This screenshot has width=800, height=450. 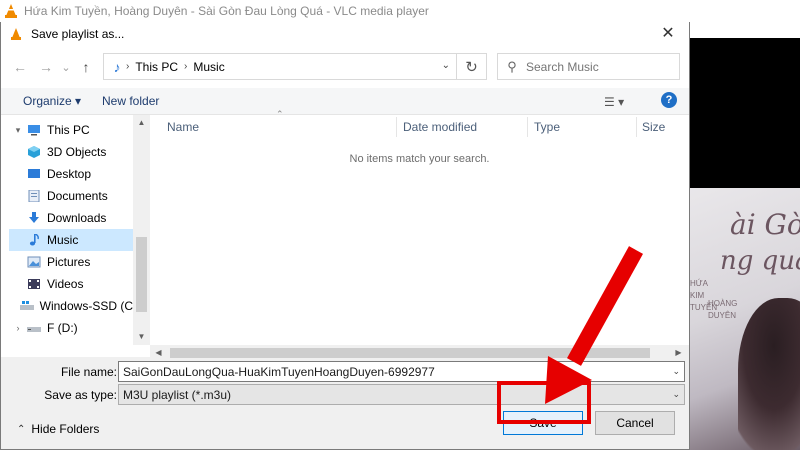 What do you see at coordinates (77, 218) in the screenshot?
I see `sidebar-item-label: Downloads` at bounding box center [77, 218].